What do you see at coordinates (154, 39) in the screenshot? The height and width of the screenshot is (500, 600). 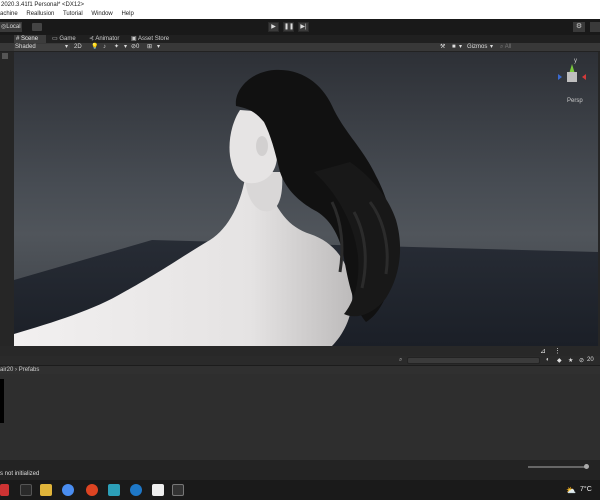 I see `tab-asset-store-label: Asset Store` at bounding box center [154, 39].